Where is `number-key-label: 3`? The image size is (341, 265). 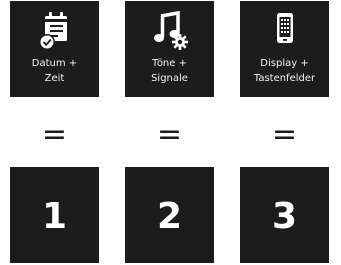 number-key-label: 3 is located at coordinates (284, 216).